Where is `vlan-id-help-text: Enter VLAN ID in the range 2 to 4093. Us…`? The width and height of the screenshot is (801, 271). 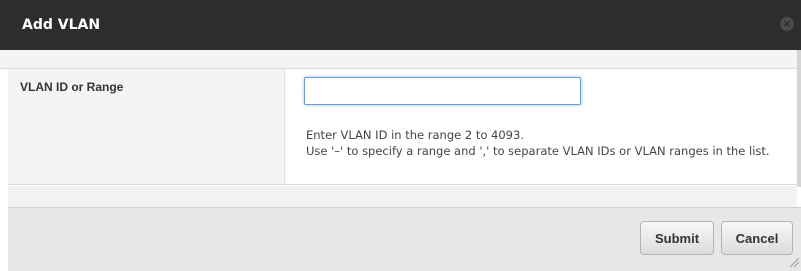 vlan-id-help-text: Enter VLAN ID in the range 2 to 4093. Us… is located at coordinates (549, 143).